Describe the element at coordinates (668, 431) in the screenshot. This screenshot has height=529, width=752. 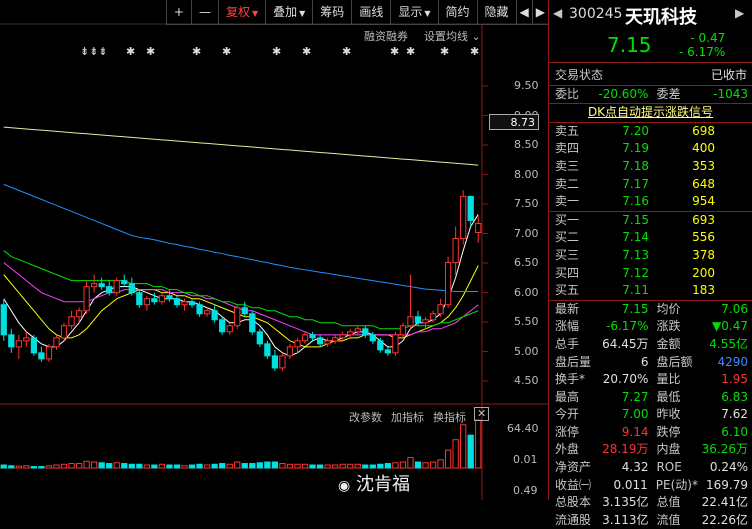
I see `stat-label: 跌停` at that location.